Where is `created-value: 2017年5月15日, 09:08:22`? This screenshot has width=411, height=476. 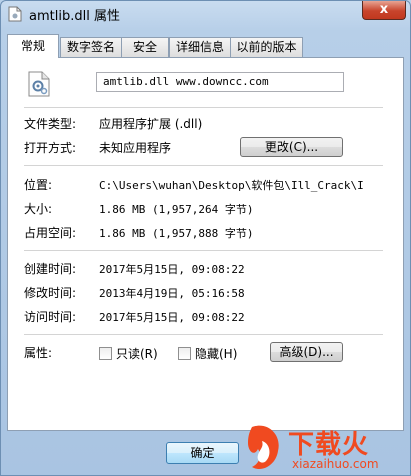 created-value: 2017年5月15日, 09:08:22 is located at coordinates (172, 269).